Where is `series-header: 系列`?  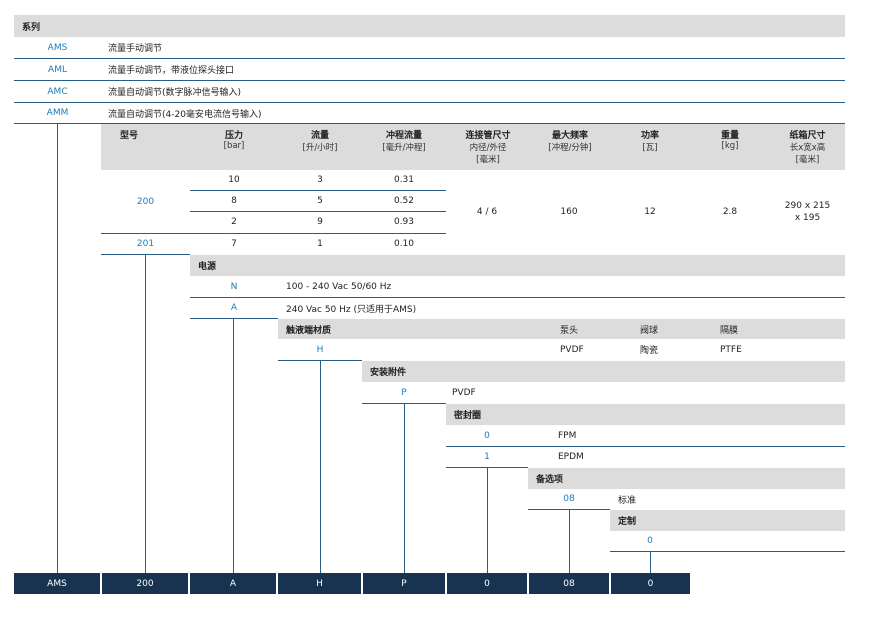
series-header: 系列 is located at coordinates (429, 26).